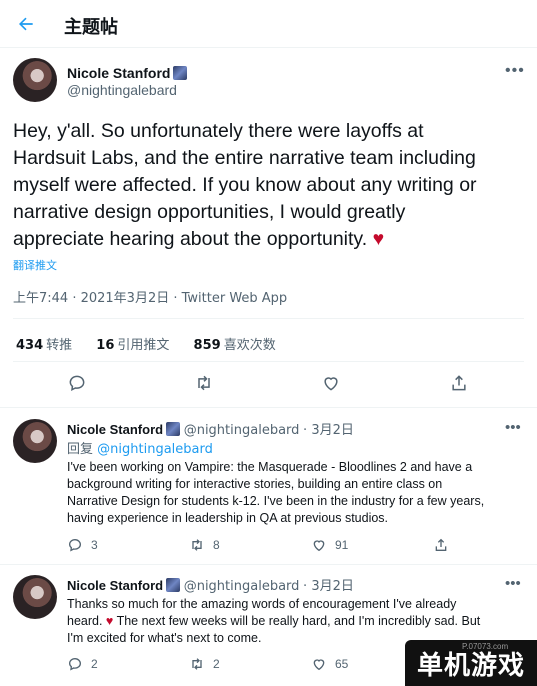  Describe the element at coordinates (207, 345) in the screenshot. I see `likes-count: 859` at that location.